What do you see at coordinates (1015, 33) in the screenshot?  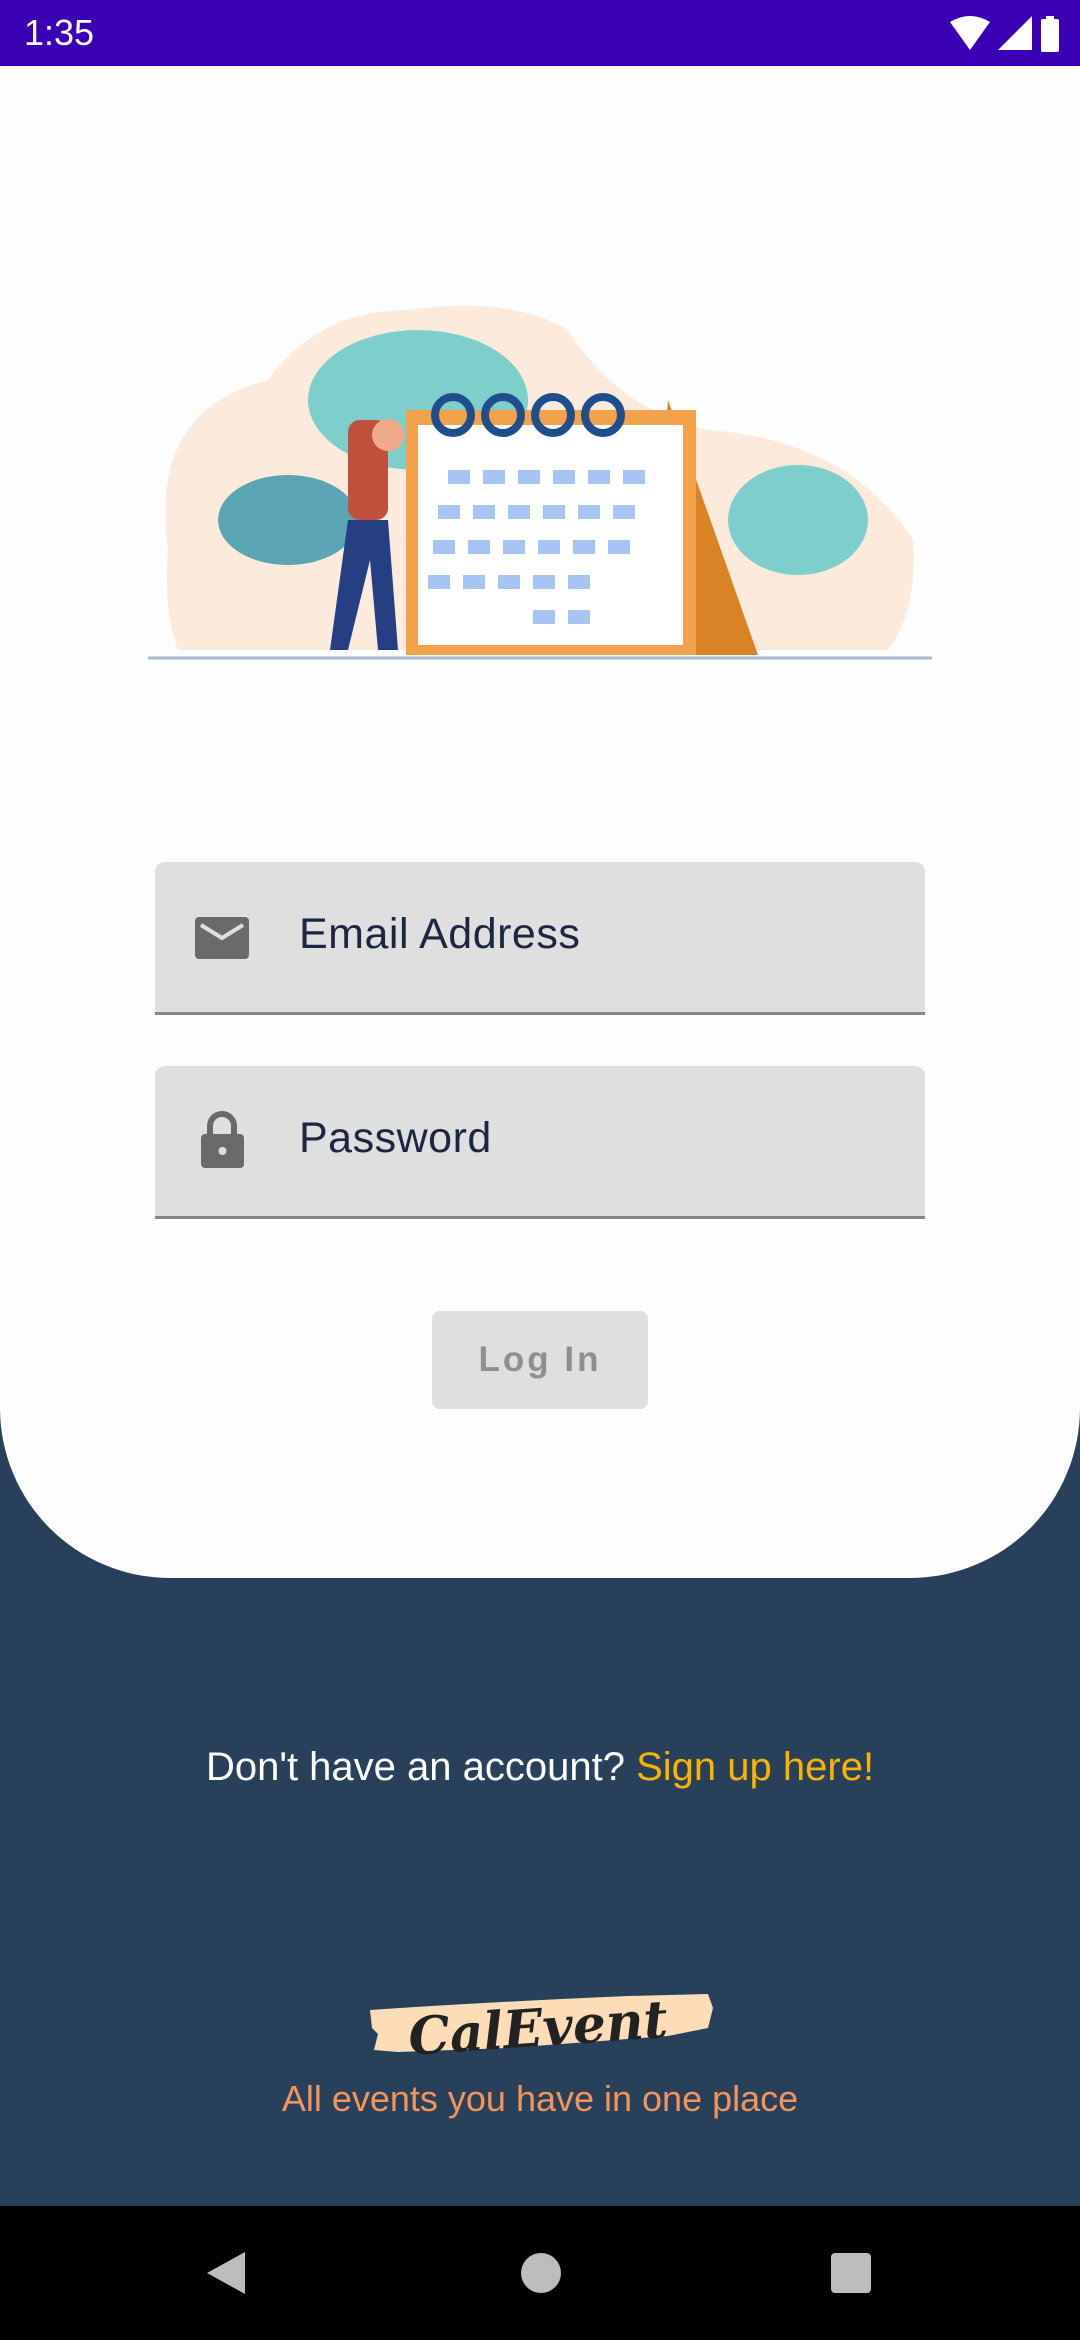 I see `signal-icon` at bounding box center [1015, 33].